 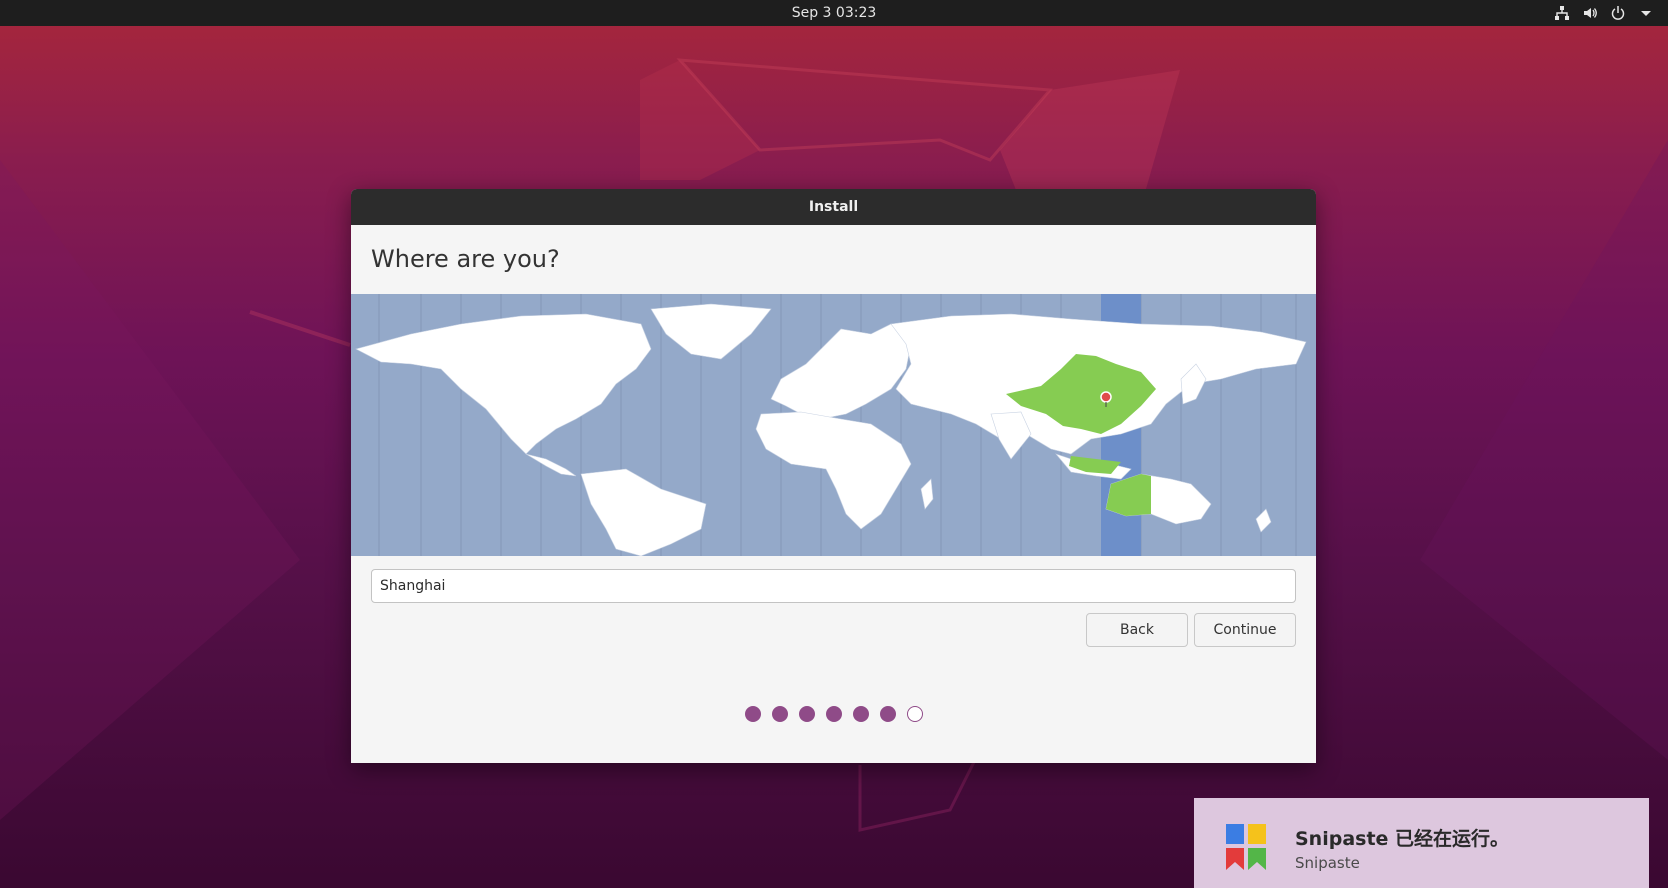 I want to click on system-tray, so click(x=1604, y=13).